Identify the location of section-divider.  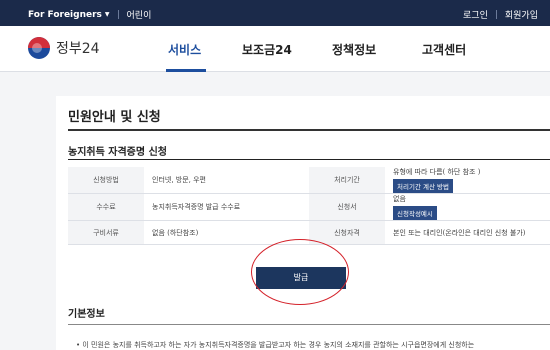
(309, 324).